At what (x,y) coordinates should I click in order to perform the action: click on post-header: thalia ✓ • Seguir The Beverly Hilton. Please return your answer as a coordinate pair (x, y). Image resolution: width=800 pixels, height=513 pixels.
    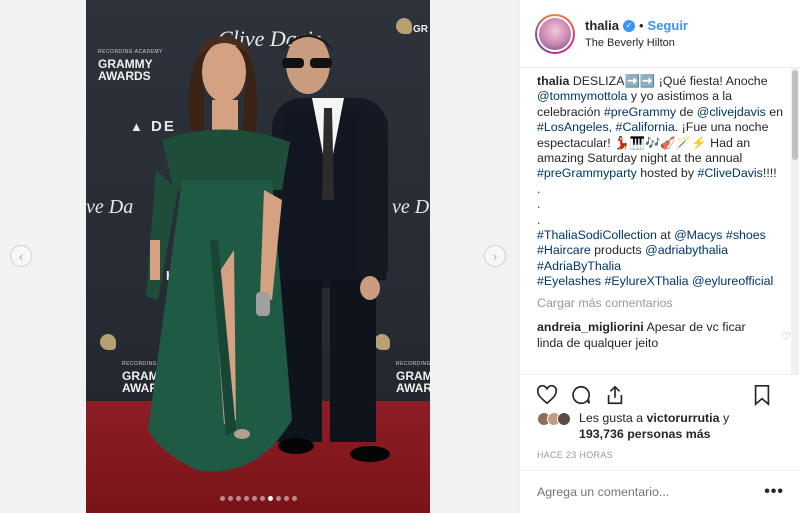
    Looking at the image, I should click on (660, 34).